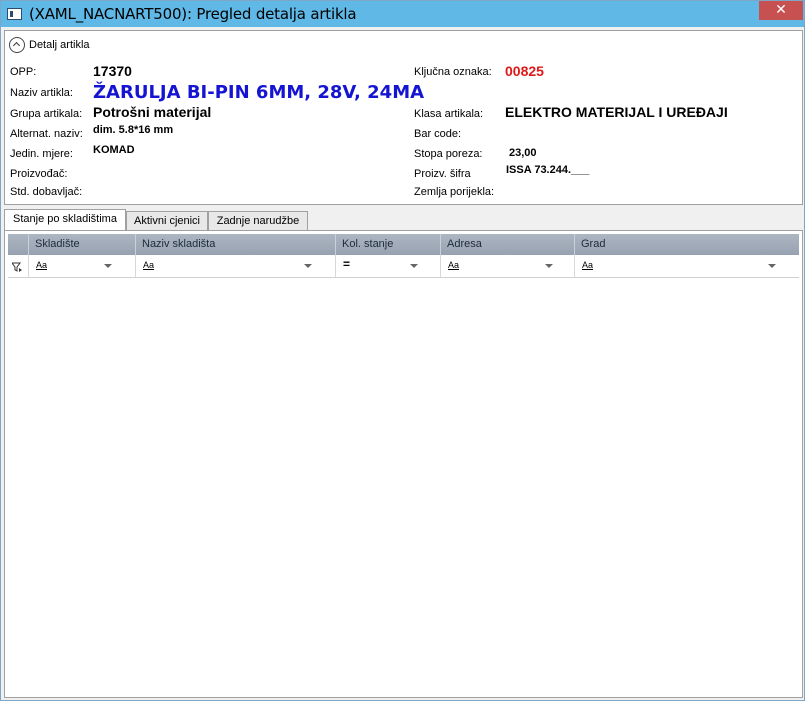 The width and height of the screenshot is (805, 701). What do you see at coordinates (112, 71) in the screenshot?
I see `opp-value: 17370` at bounding box center [112, 71].